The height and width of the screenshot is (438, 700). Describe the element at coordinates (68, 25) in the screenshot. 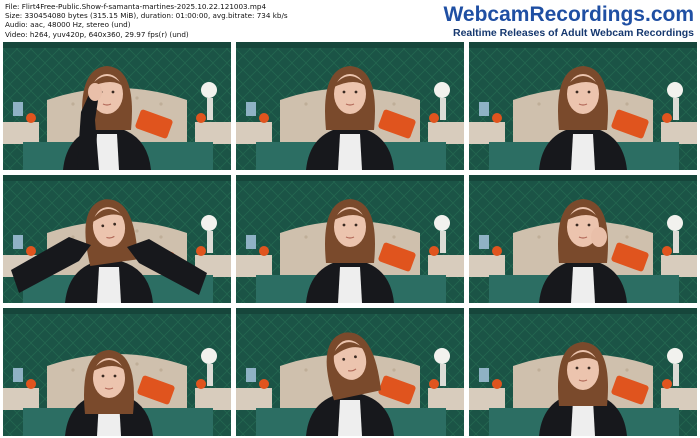

I see `audio-line: Audio: aac, 48000 Hz, stereo (und)` at that location.